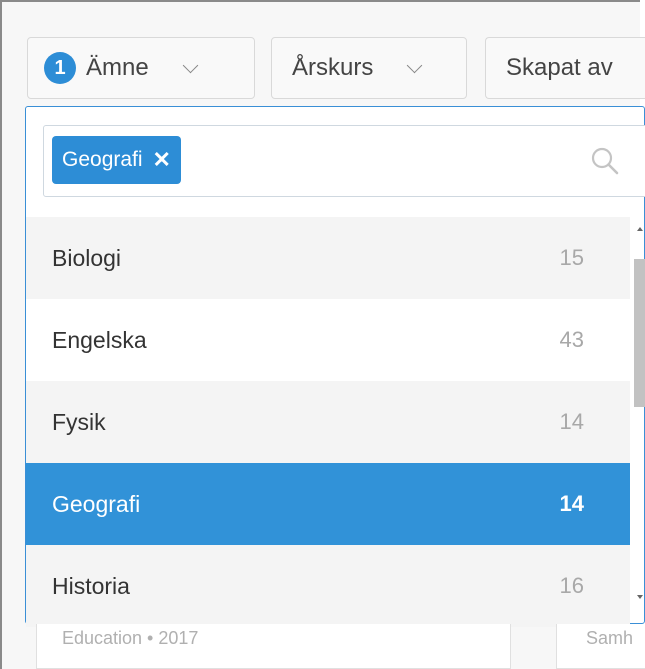 The height and width of the screenshot is (669, 645). What do you see at coordinates (639, 333) in the screenshot?
I see `scroll-thumb` at bounding box center [639, 333].